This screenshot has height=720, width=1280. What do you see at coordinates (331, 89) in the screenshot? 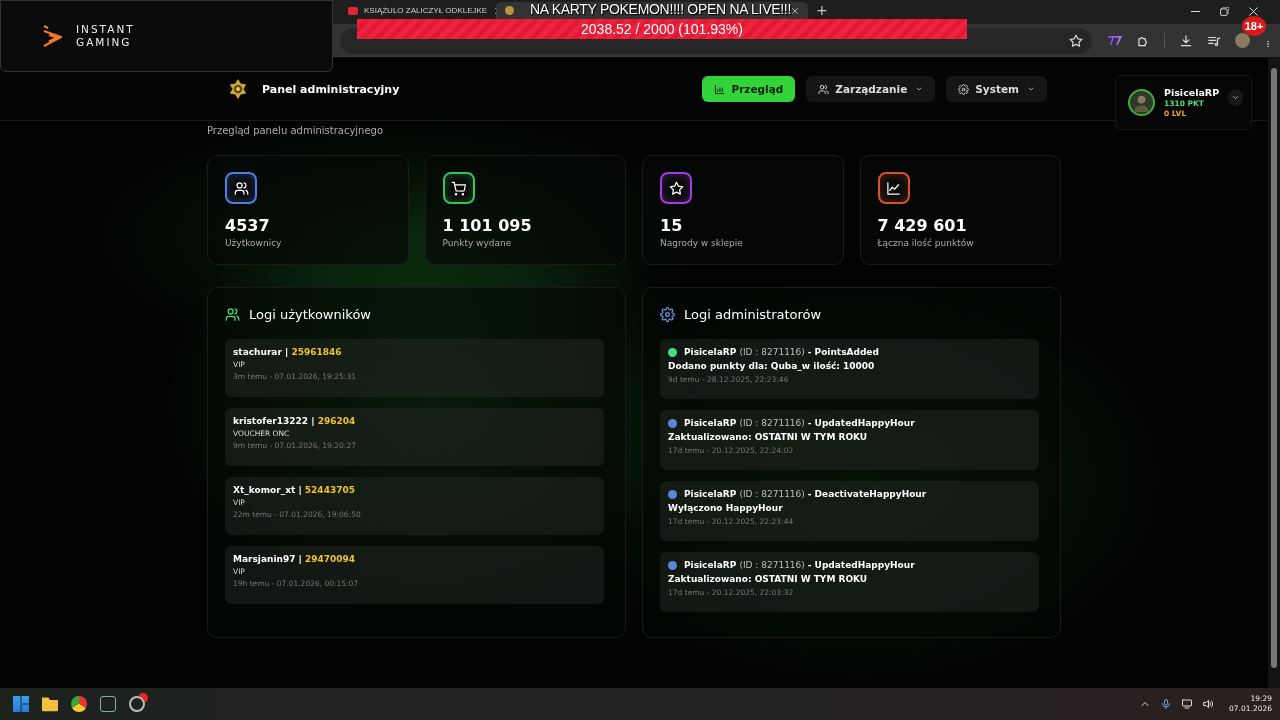
I see `page-title: Panel administracyjny` at bounding box center [331, 89].